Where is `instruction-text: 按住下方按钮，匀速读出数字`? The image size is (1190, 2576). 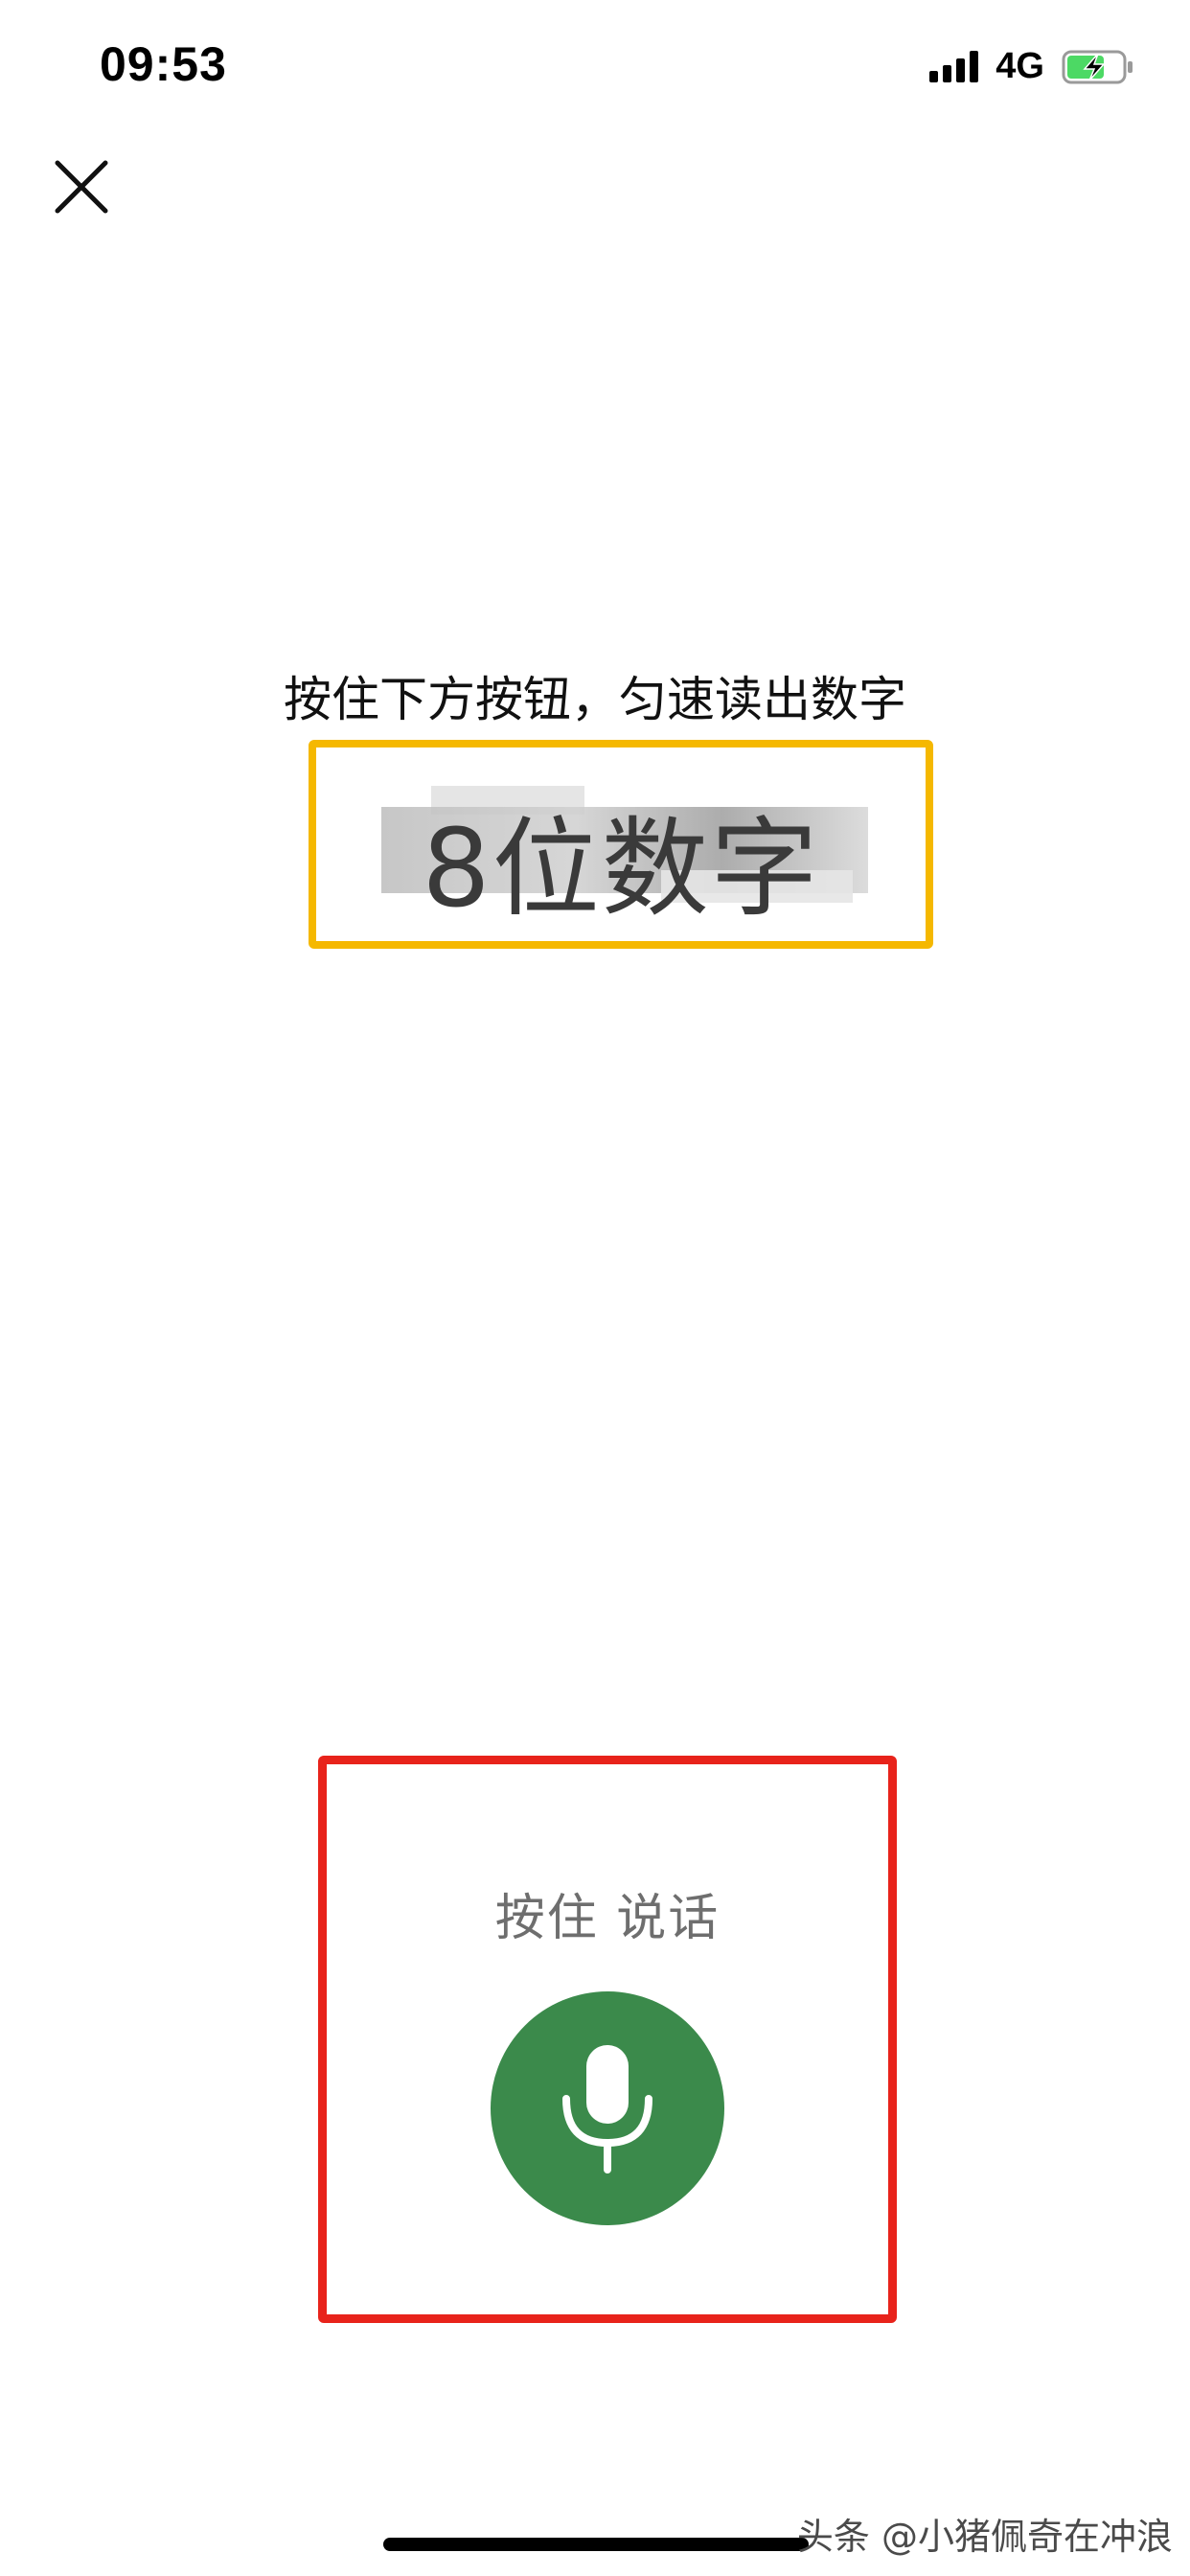
instruction-text: 按住下方按钮，匀速读出数字 is located at coordinates (595, 699).